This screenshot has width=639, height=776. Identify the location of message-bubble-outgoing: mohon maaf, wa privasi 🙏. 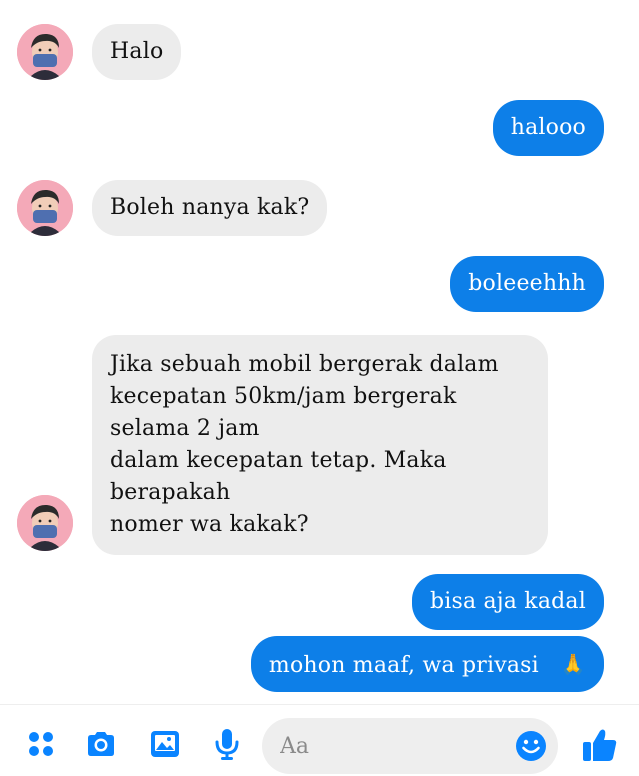
(427, 664).